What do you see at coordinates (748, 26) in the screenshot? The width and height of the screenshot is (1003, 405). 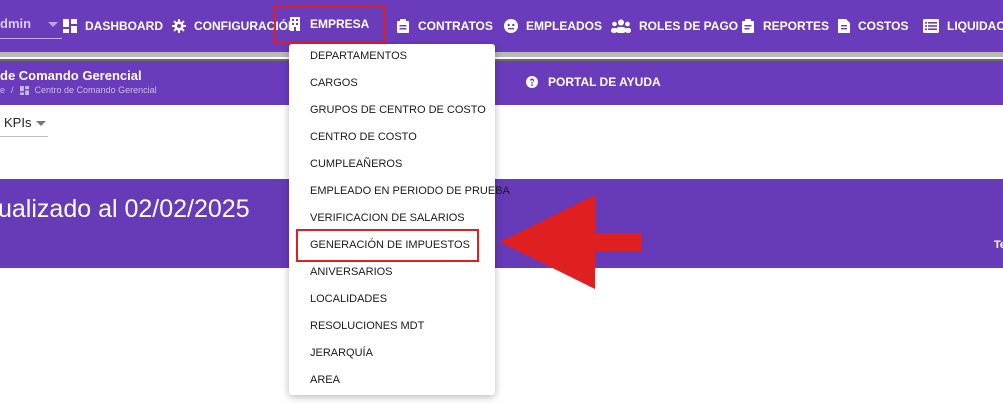 I see `assignment-icon` at bounding box center [748, 26].